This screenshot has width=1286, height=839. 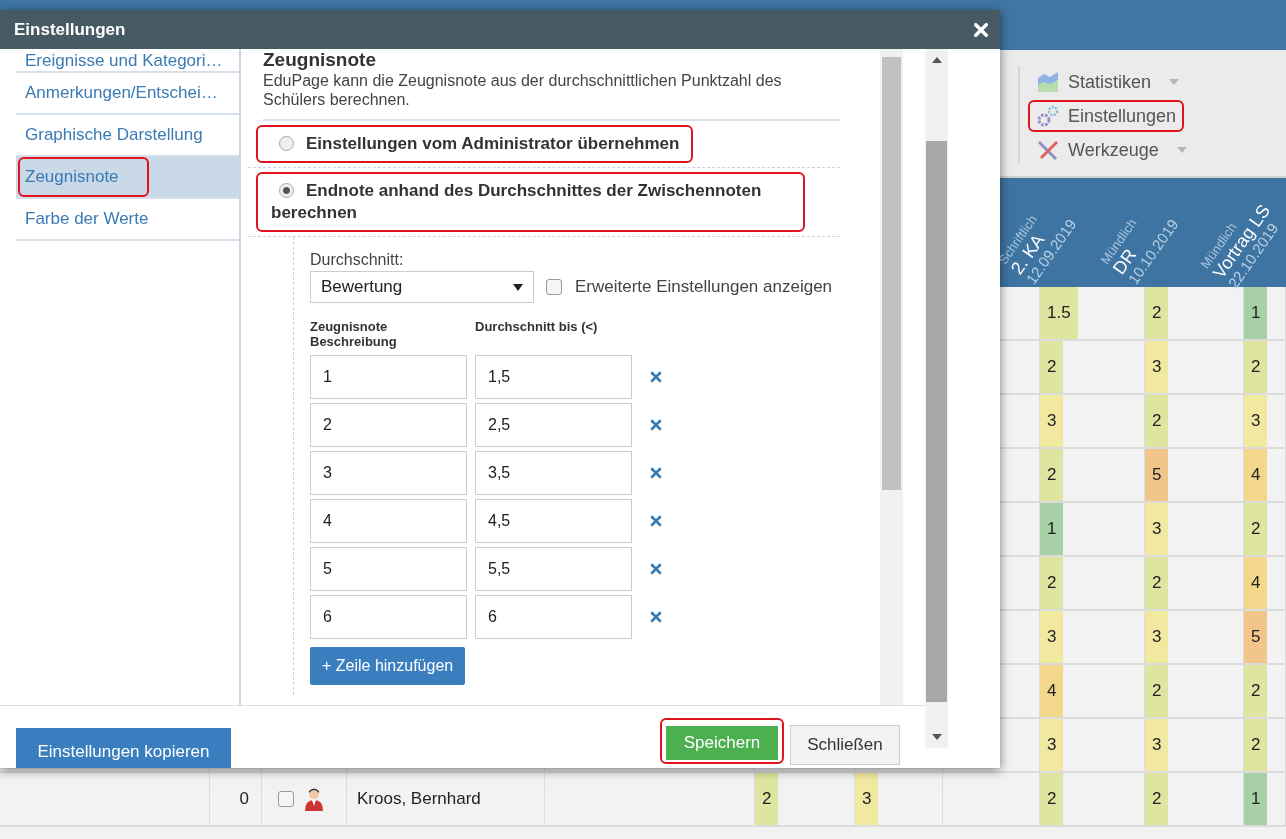 I want to click on copy-settings-button: Einstellungen kopieren, so click(x=123, y=748).